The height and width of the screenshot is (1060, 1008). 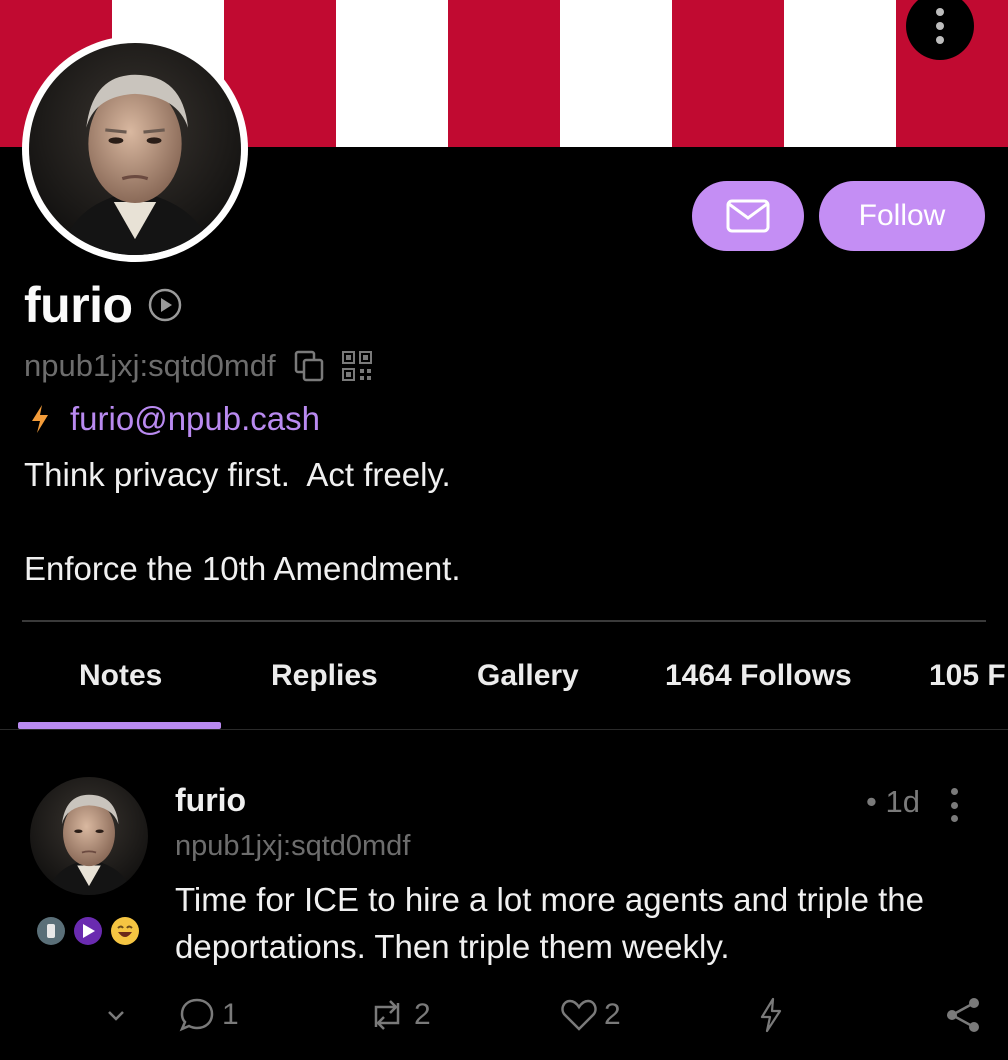 I want to click on comment-icon, so click(x=196, y=1015).